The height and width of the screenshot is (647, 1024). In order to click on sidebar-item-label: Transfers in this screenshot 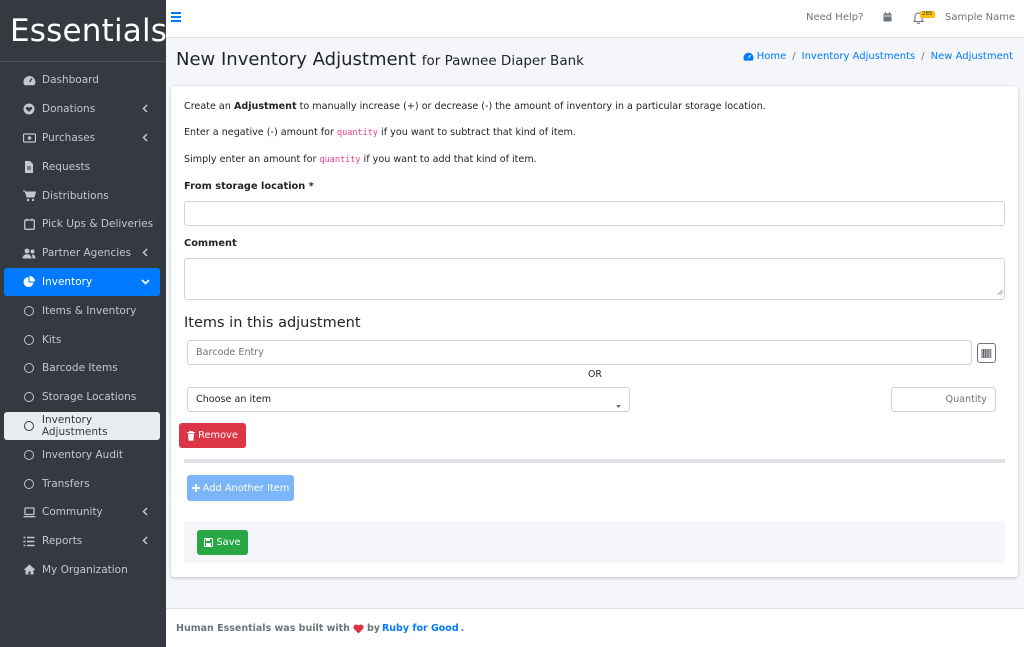, I will do `click(66, 483)`.